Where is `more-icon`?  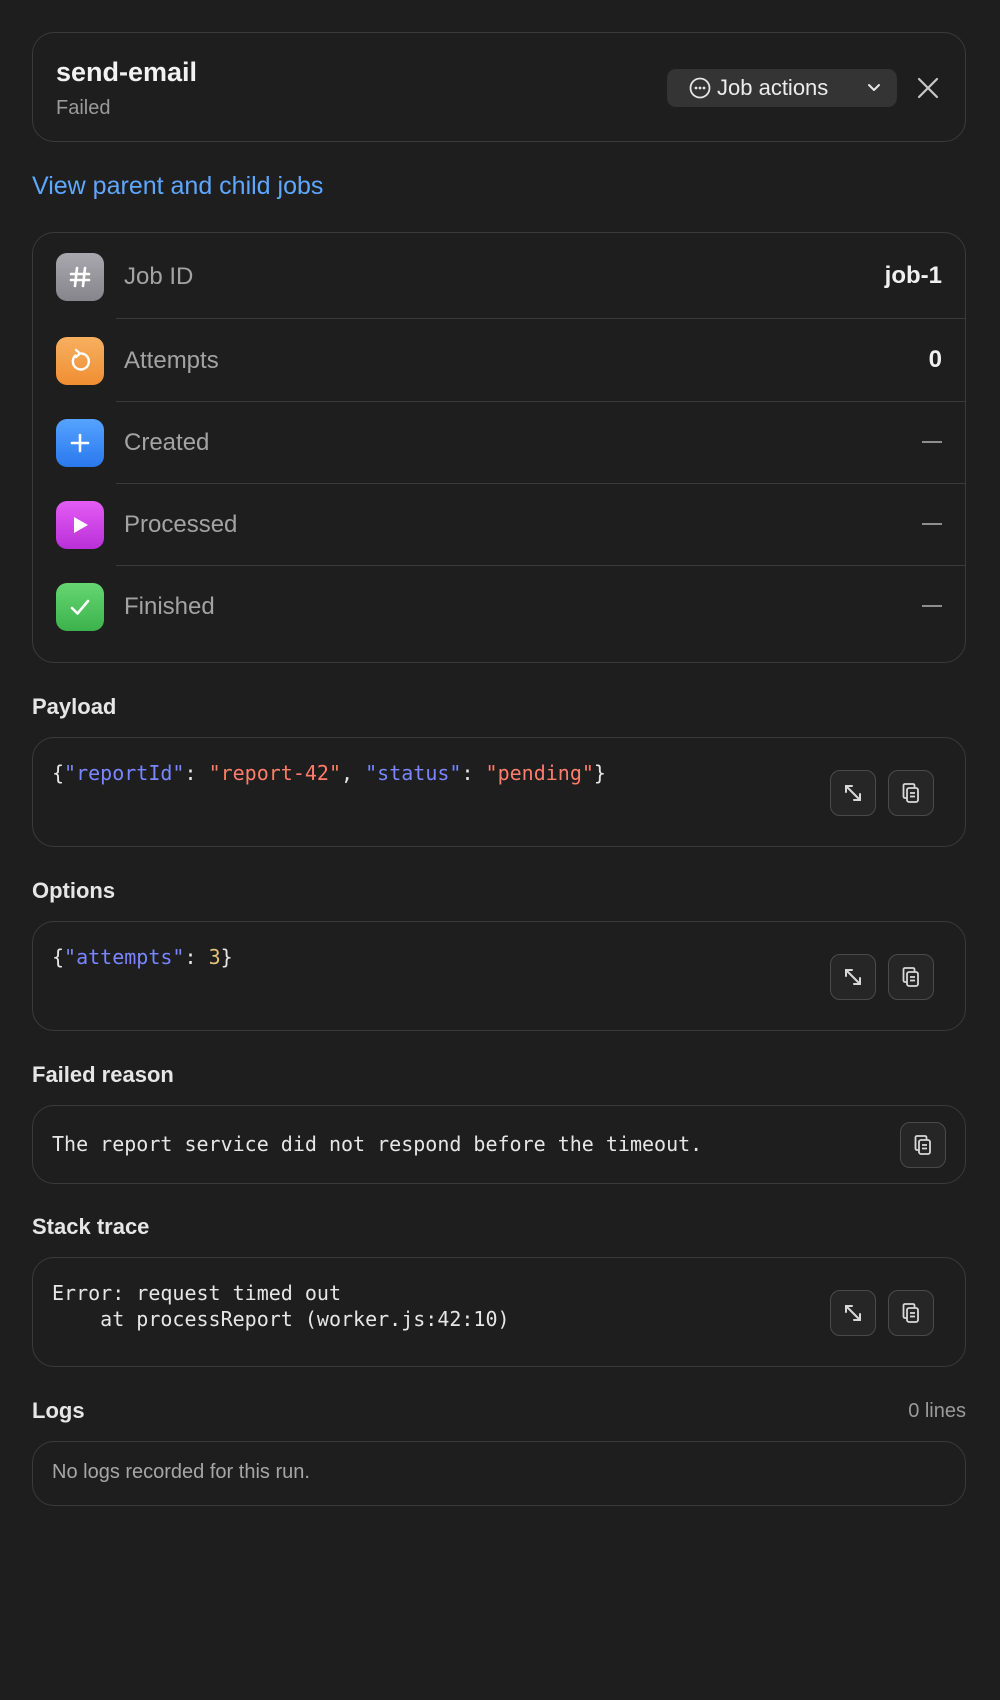 more-icon is located at coordinates (700, 88).